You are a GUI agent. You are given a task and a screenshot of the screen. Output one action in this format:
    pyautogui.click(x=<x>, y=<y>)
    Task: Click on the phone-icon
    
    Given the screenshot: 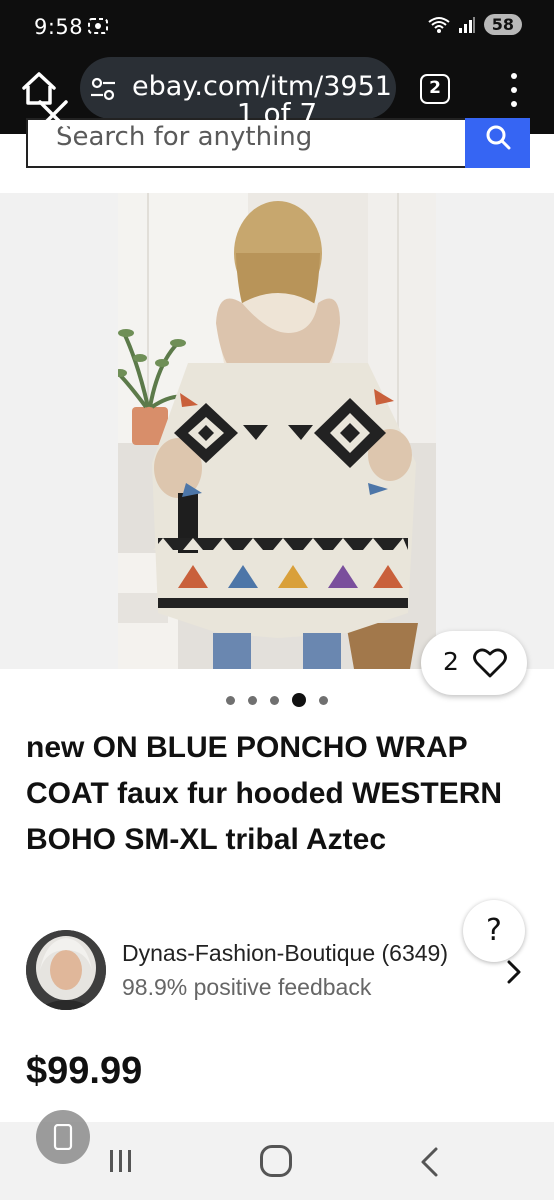 What is the action you would take?
    pyautogui.click(x=63, y=1137)
    